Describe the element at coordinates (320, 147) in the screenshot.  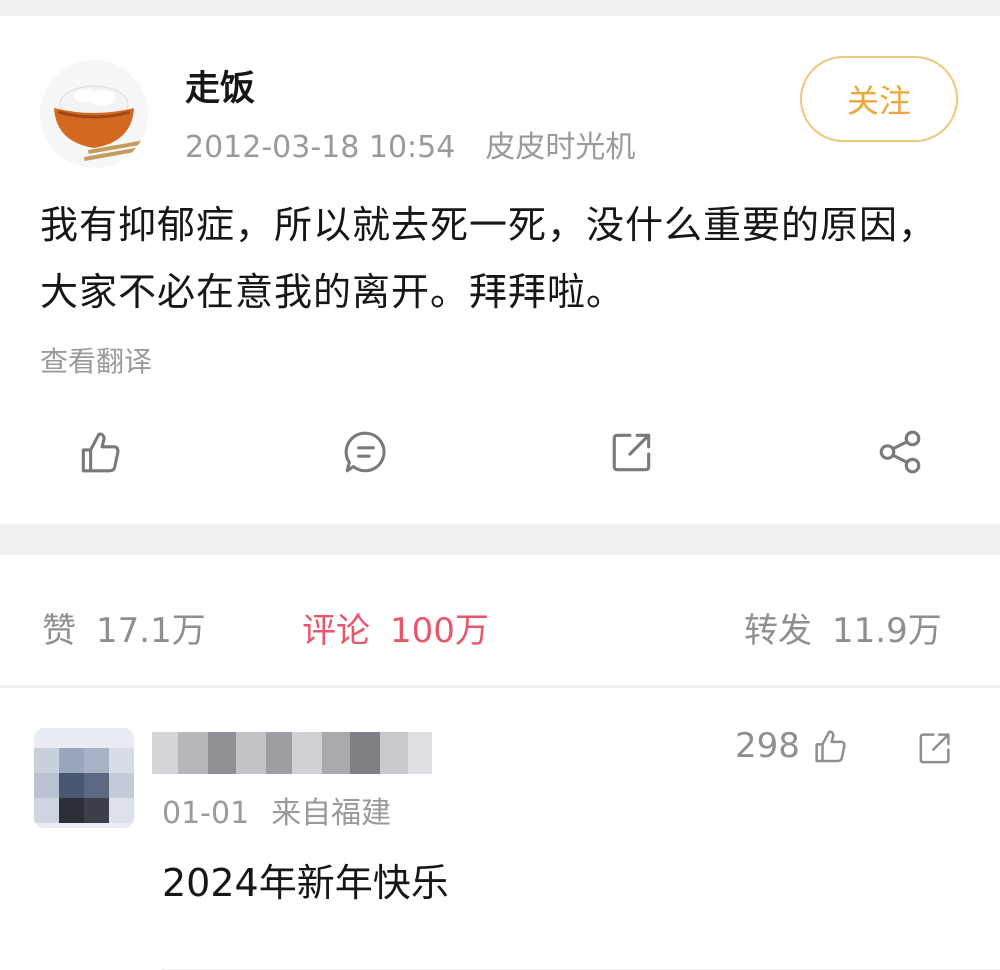
I see `post-date: 2012-03-18 10:54` at that location.